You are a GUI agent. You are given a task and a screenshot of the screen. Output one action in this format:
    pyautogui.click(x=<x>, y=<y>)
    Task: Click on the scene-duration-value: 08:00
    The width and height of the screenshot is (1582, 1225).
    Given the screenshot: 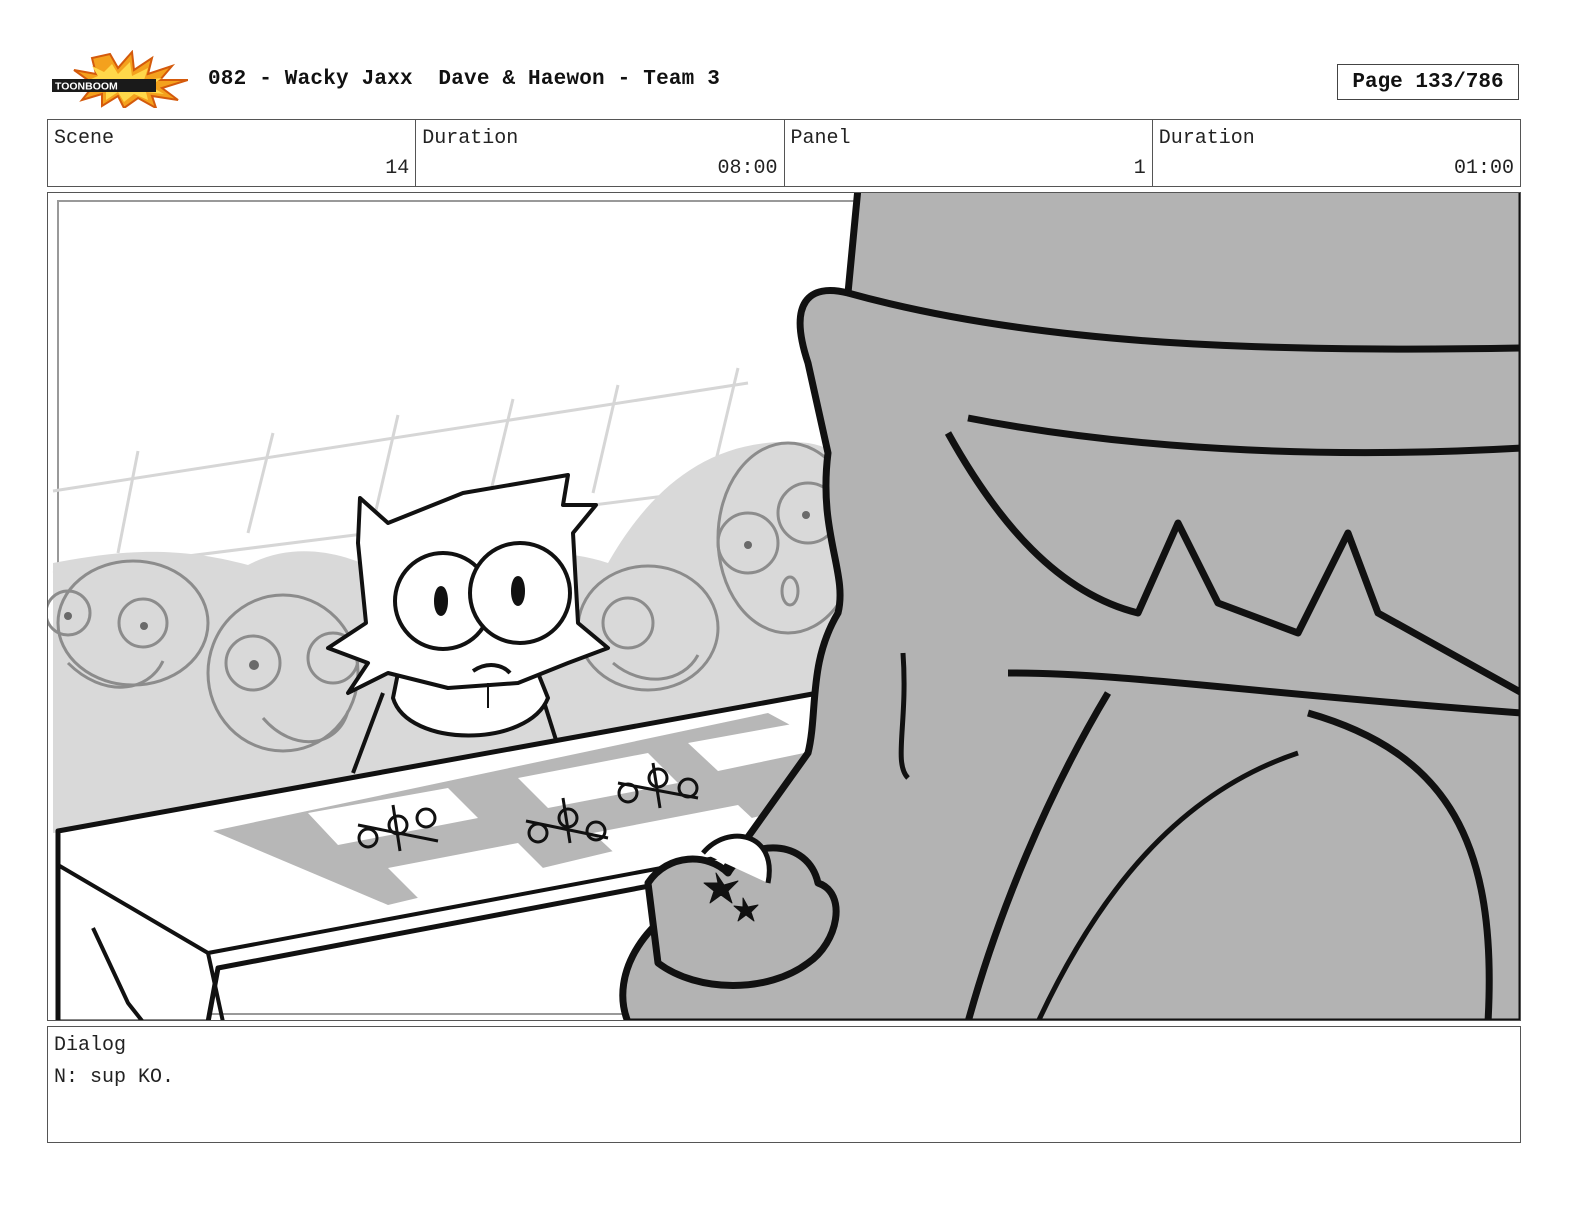 What is the action you would take?
    pyautogui.click(x=747, y=168)
    